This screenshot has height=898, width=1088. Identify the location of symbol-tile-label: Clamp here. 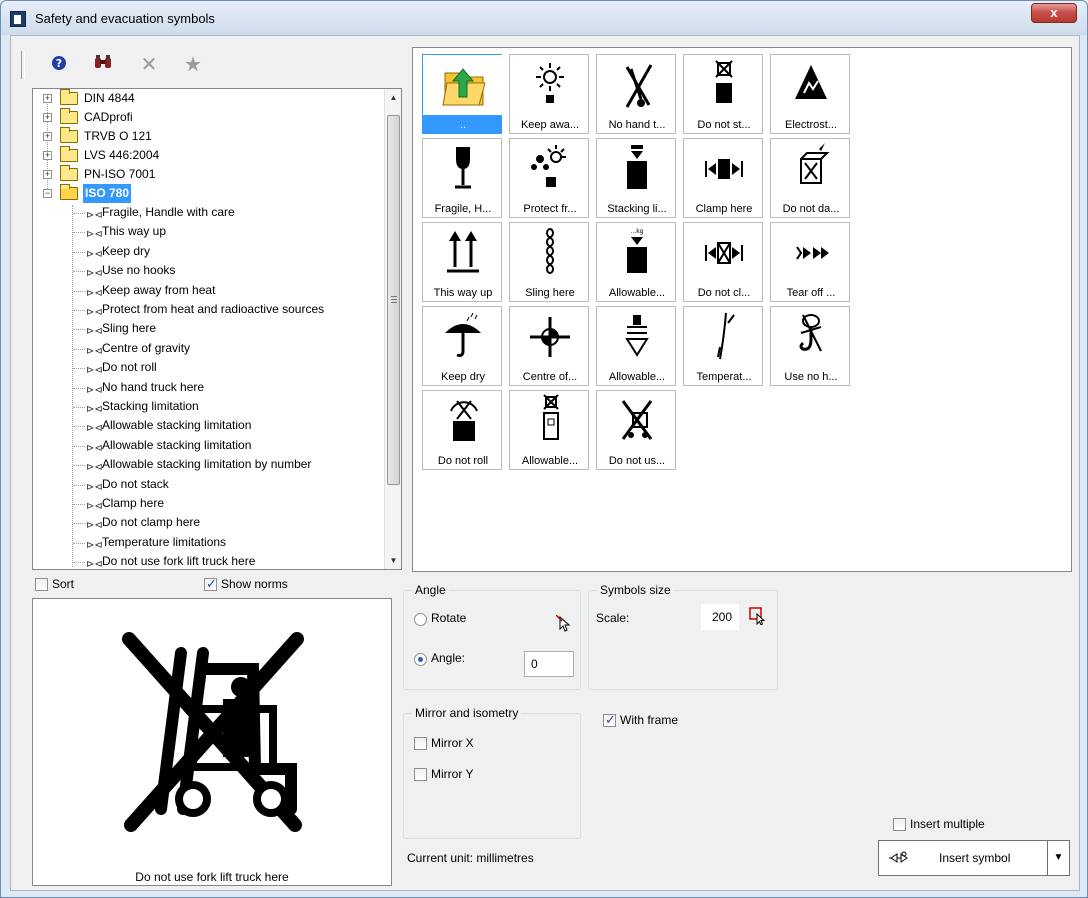
(724, 209).